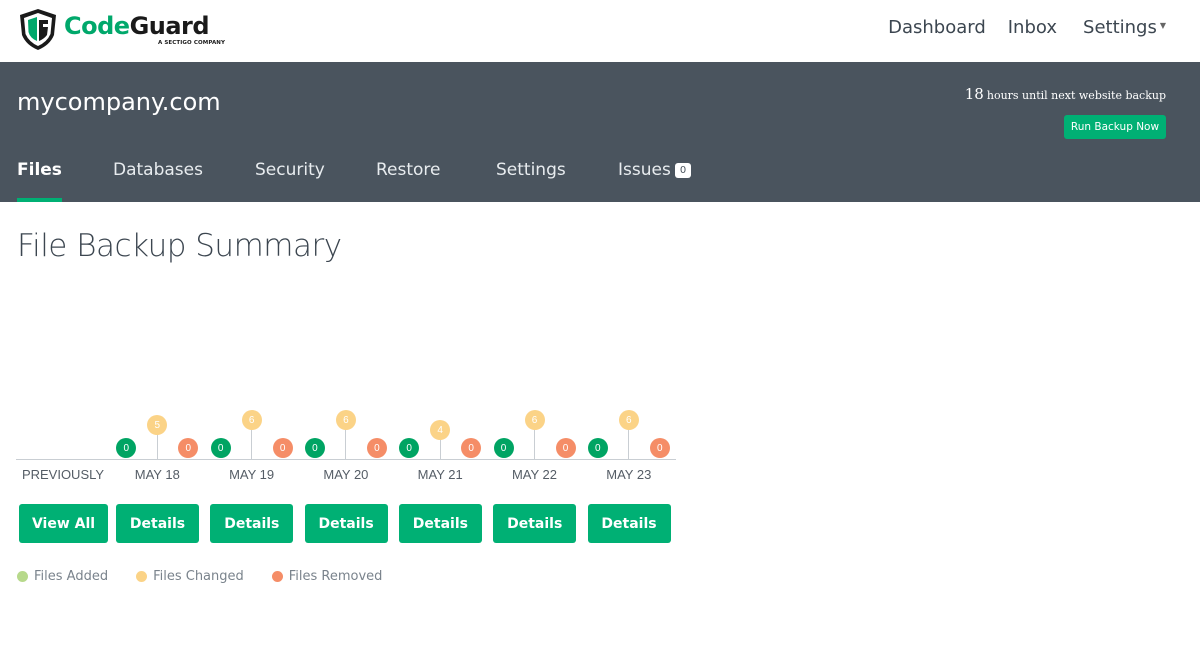 Image resolution: width=1200 pixels, height=666 pixels. Describe the element at coordinates (63, 523) in the screenshot. I see `view-all-button: View All` at that location.